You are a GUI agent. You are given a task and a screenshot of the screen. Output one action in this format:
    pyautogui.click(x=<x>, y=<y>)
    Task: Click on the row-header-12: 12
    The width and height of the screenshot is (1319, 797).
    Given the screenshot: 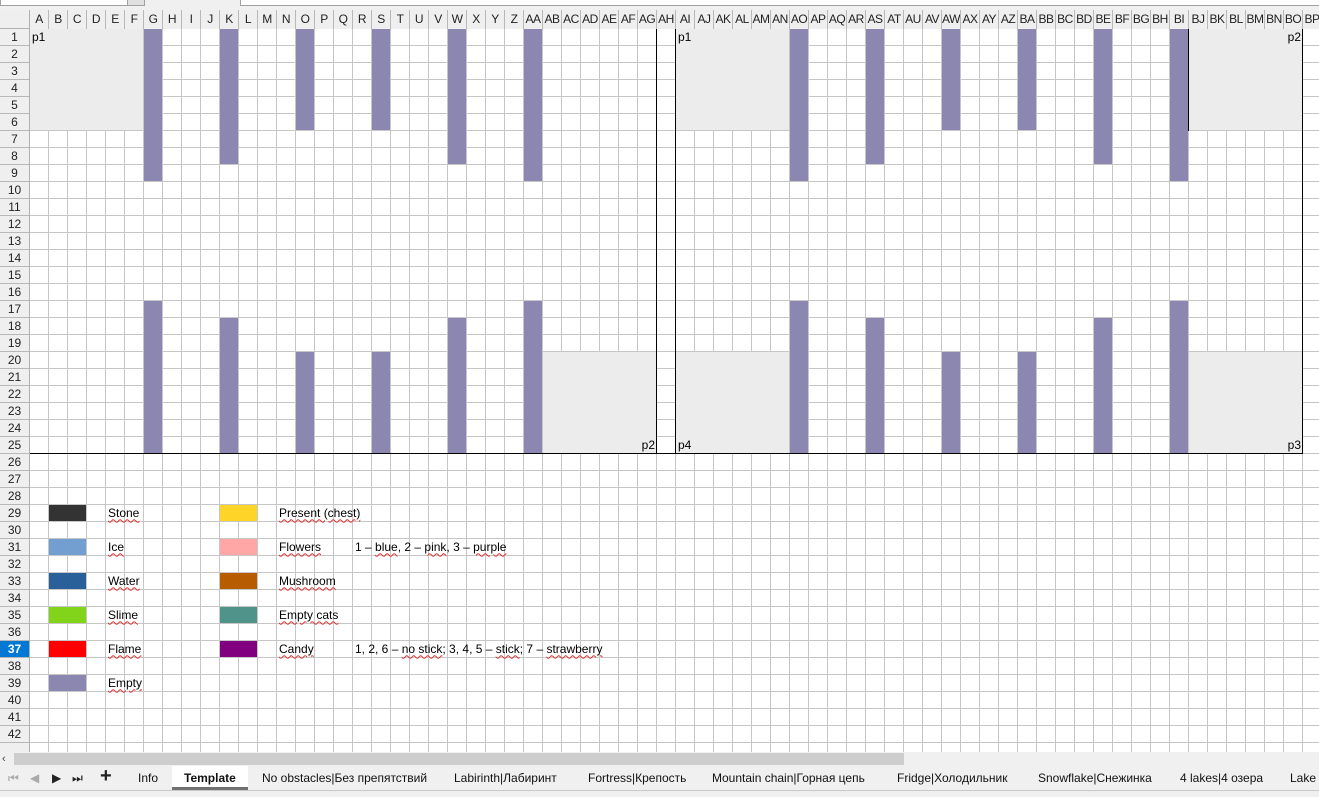 What is the action you would take?
    pyautogui.click(x=14, y=224)
    